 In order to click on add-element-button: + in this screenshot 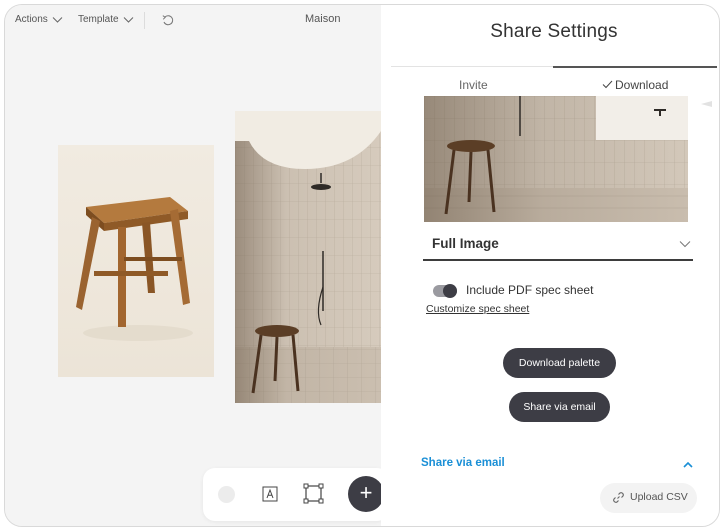, I will do `click(366, 494)`.